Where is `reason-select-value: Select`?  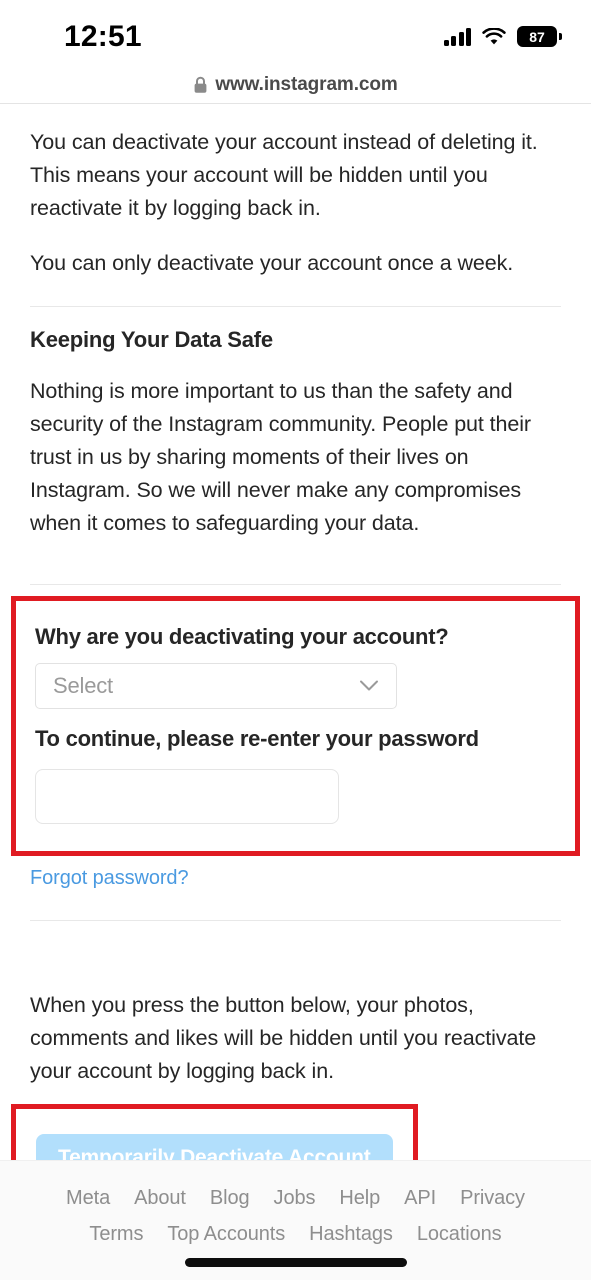 reason-select-value: Select is located at coordinates (83, 685).